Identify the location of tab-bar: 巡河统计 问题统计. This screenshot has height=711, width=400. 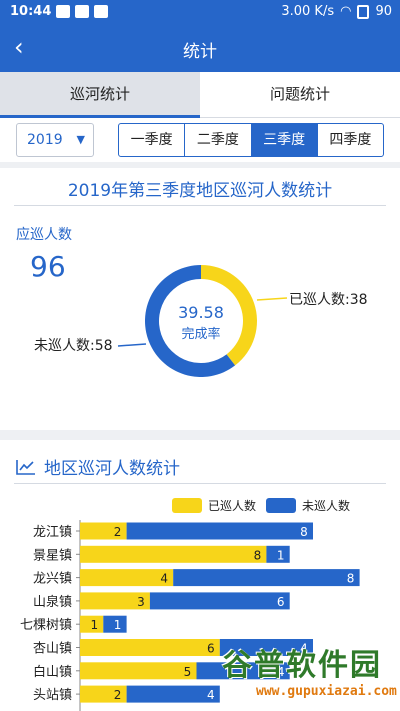
(200, 95).